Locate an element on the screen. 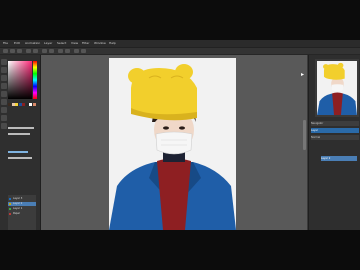 This screenshot has height=270, width=360. tab-navigator: Navigator is located at coordinates (335, 123).